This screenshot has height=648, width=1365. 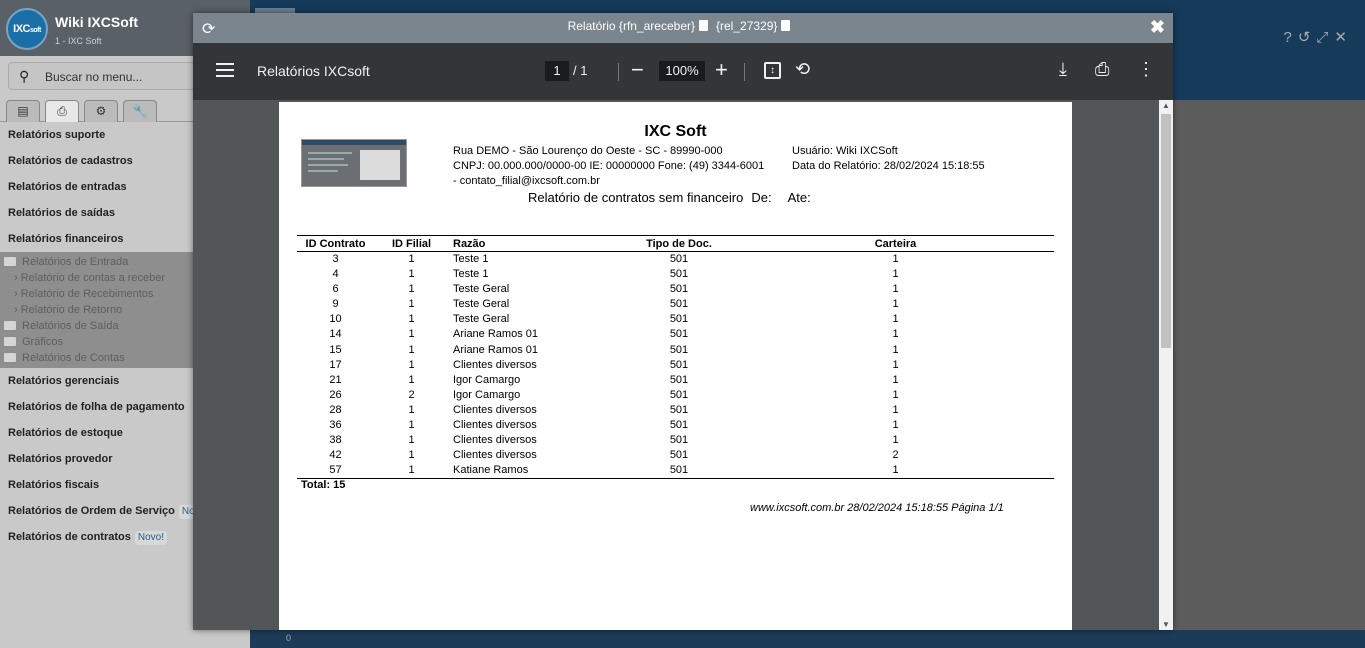 I want to click on table-row: 28 1 Clientes diversos 501 1, so click(x=675, y=410).